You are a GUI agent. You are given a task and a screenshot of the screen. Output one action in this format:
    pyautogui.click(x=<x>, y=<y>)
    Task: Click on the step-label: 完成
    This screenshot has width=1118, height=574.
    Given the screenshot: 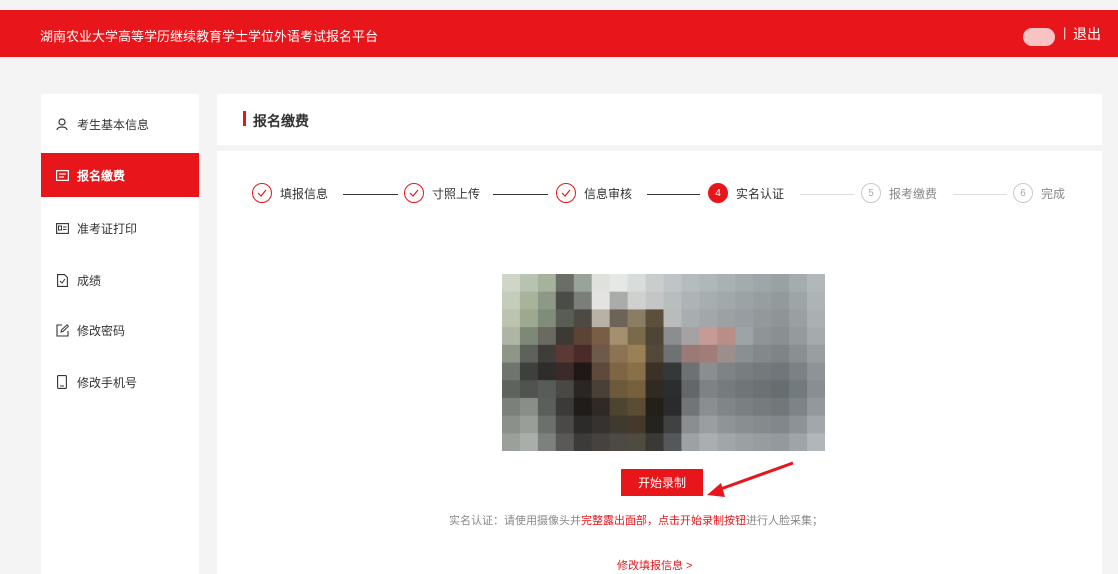 What is the action you would take?
    pyautogui.click(x=1053, y=193)
    